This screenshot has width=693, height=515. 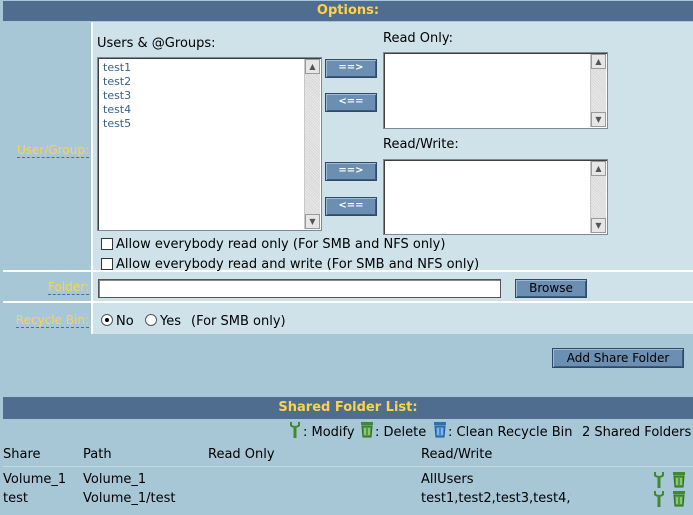 What do you see at coordinates (117, 68) in the screenshot?
I see `list-item: test1` at bounding box center [117, 68].